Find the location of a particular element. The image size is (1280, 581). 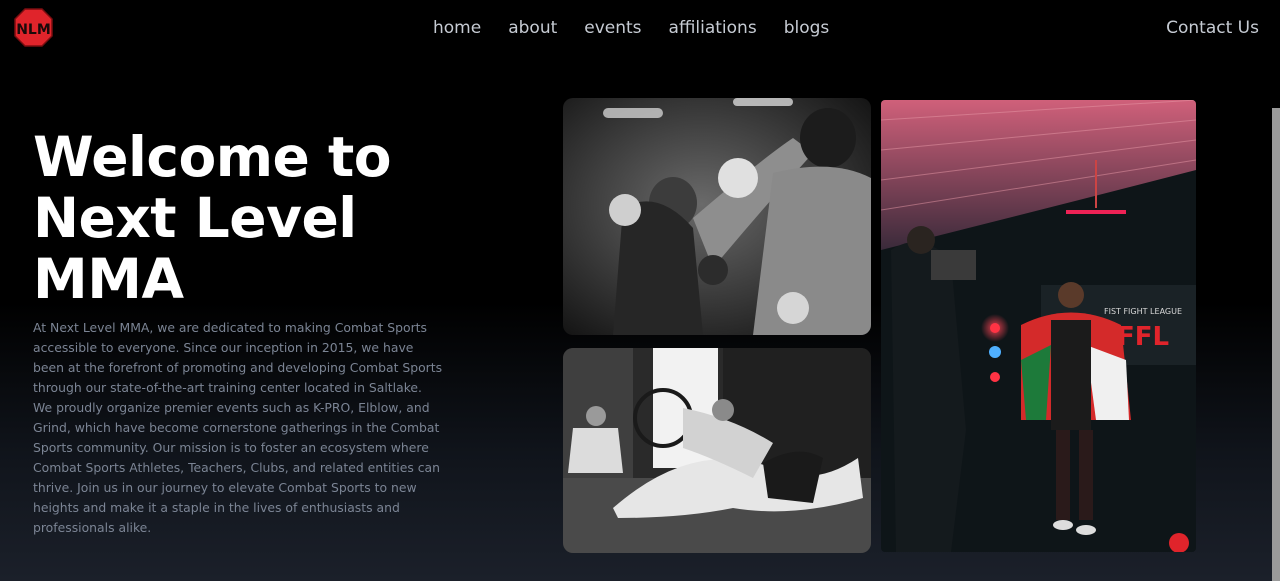

svg-text: FIST FIGHT LEAGUE is located at coordinates (1143, 311).